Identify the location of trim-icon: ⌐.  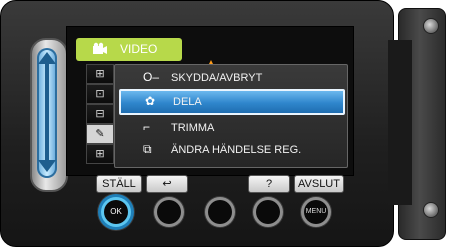
(147, 127).